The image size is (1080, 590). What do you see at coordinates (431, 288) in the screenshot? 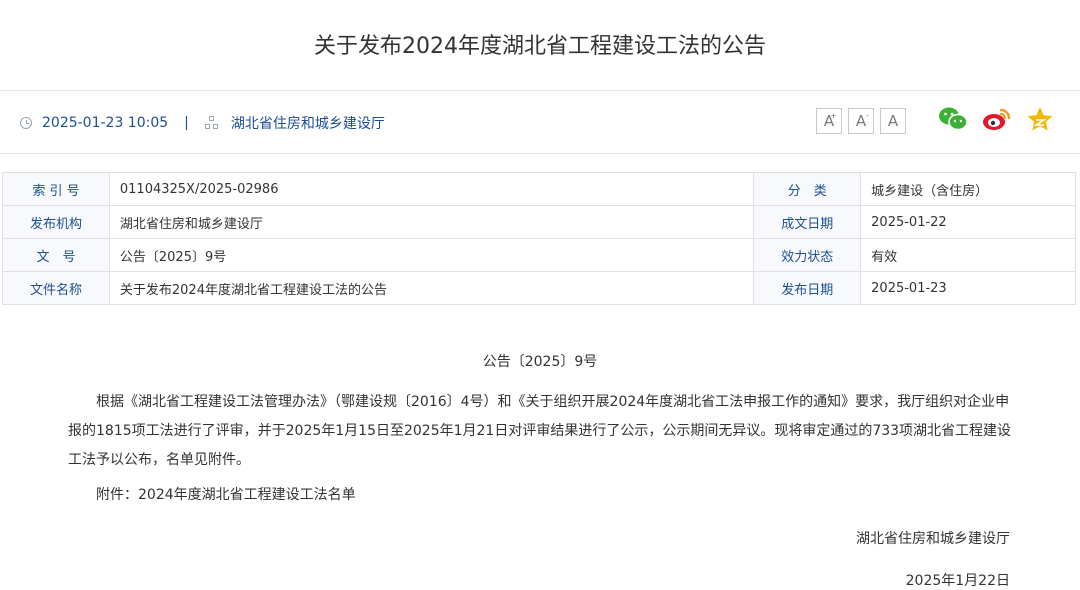
I see `value-document-name: 关于发布2024年度湖北省工程建设工法的公告` at bounding box center [431, 288].